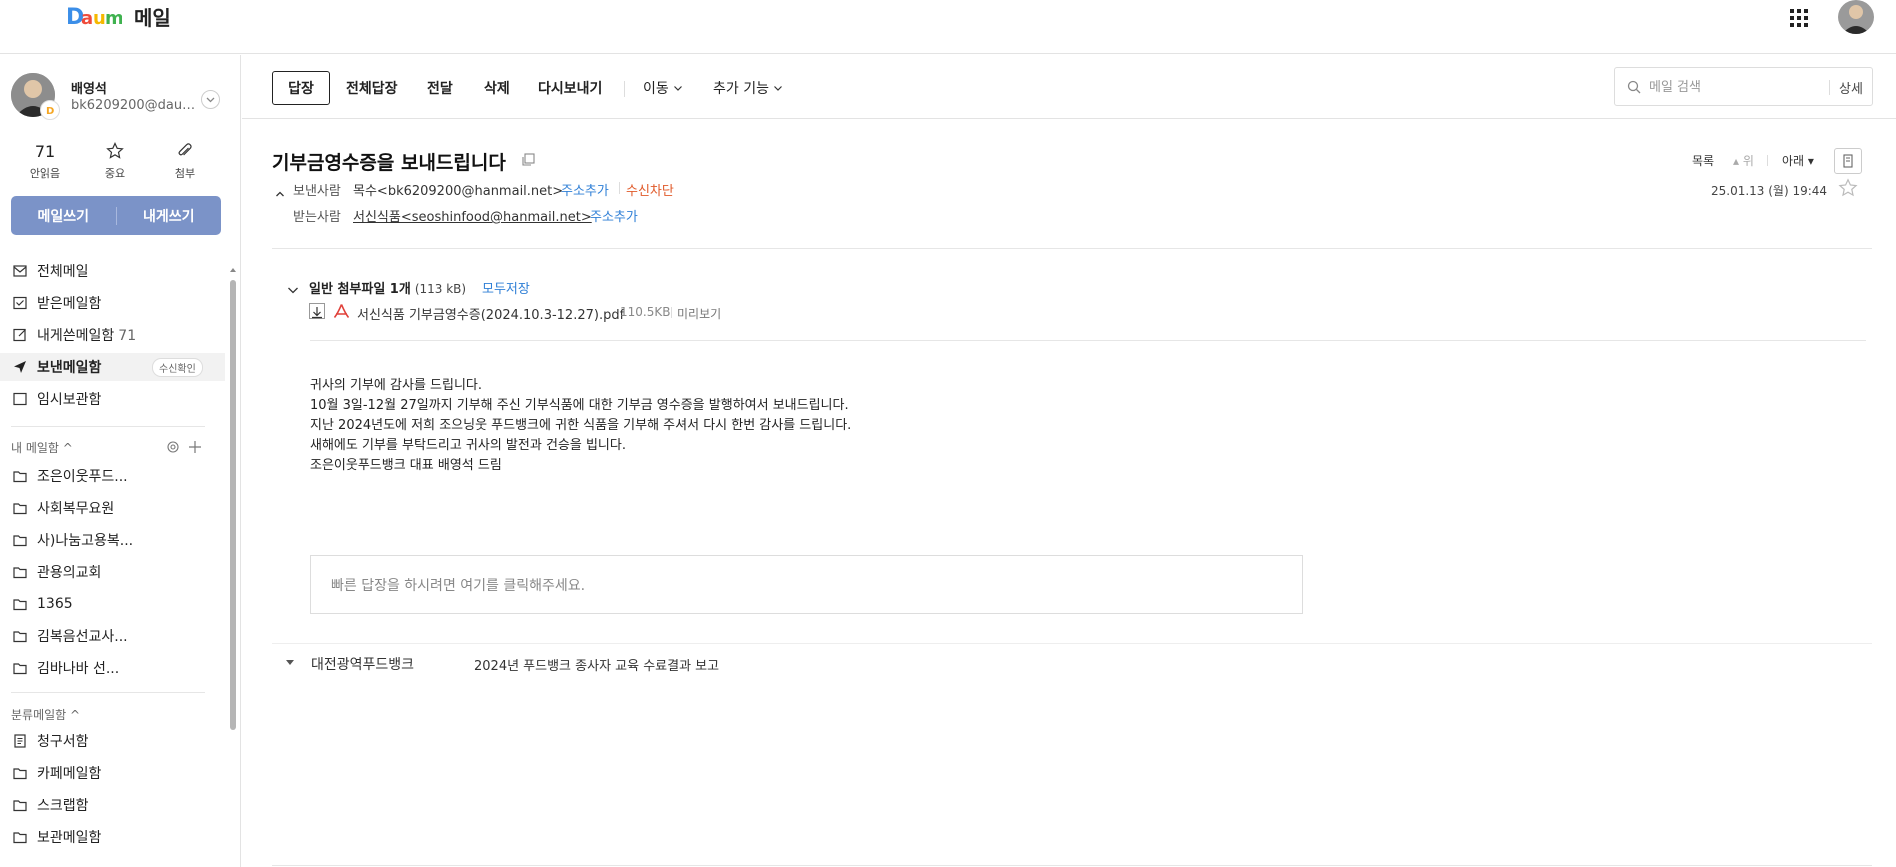  Describe the element at coordinates (458, 189) in the screenshot. I see `sender-address: 목수<bk6209200@hanmail.net>` at that location.